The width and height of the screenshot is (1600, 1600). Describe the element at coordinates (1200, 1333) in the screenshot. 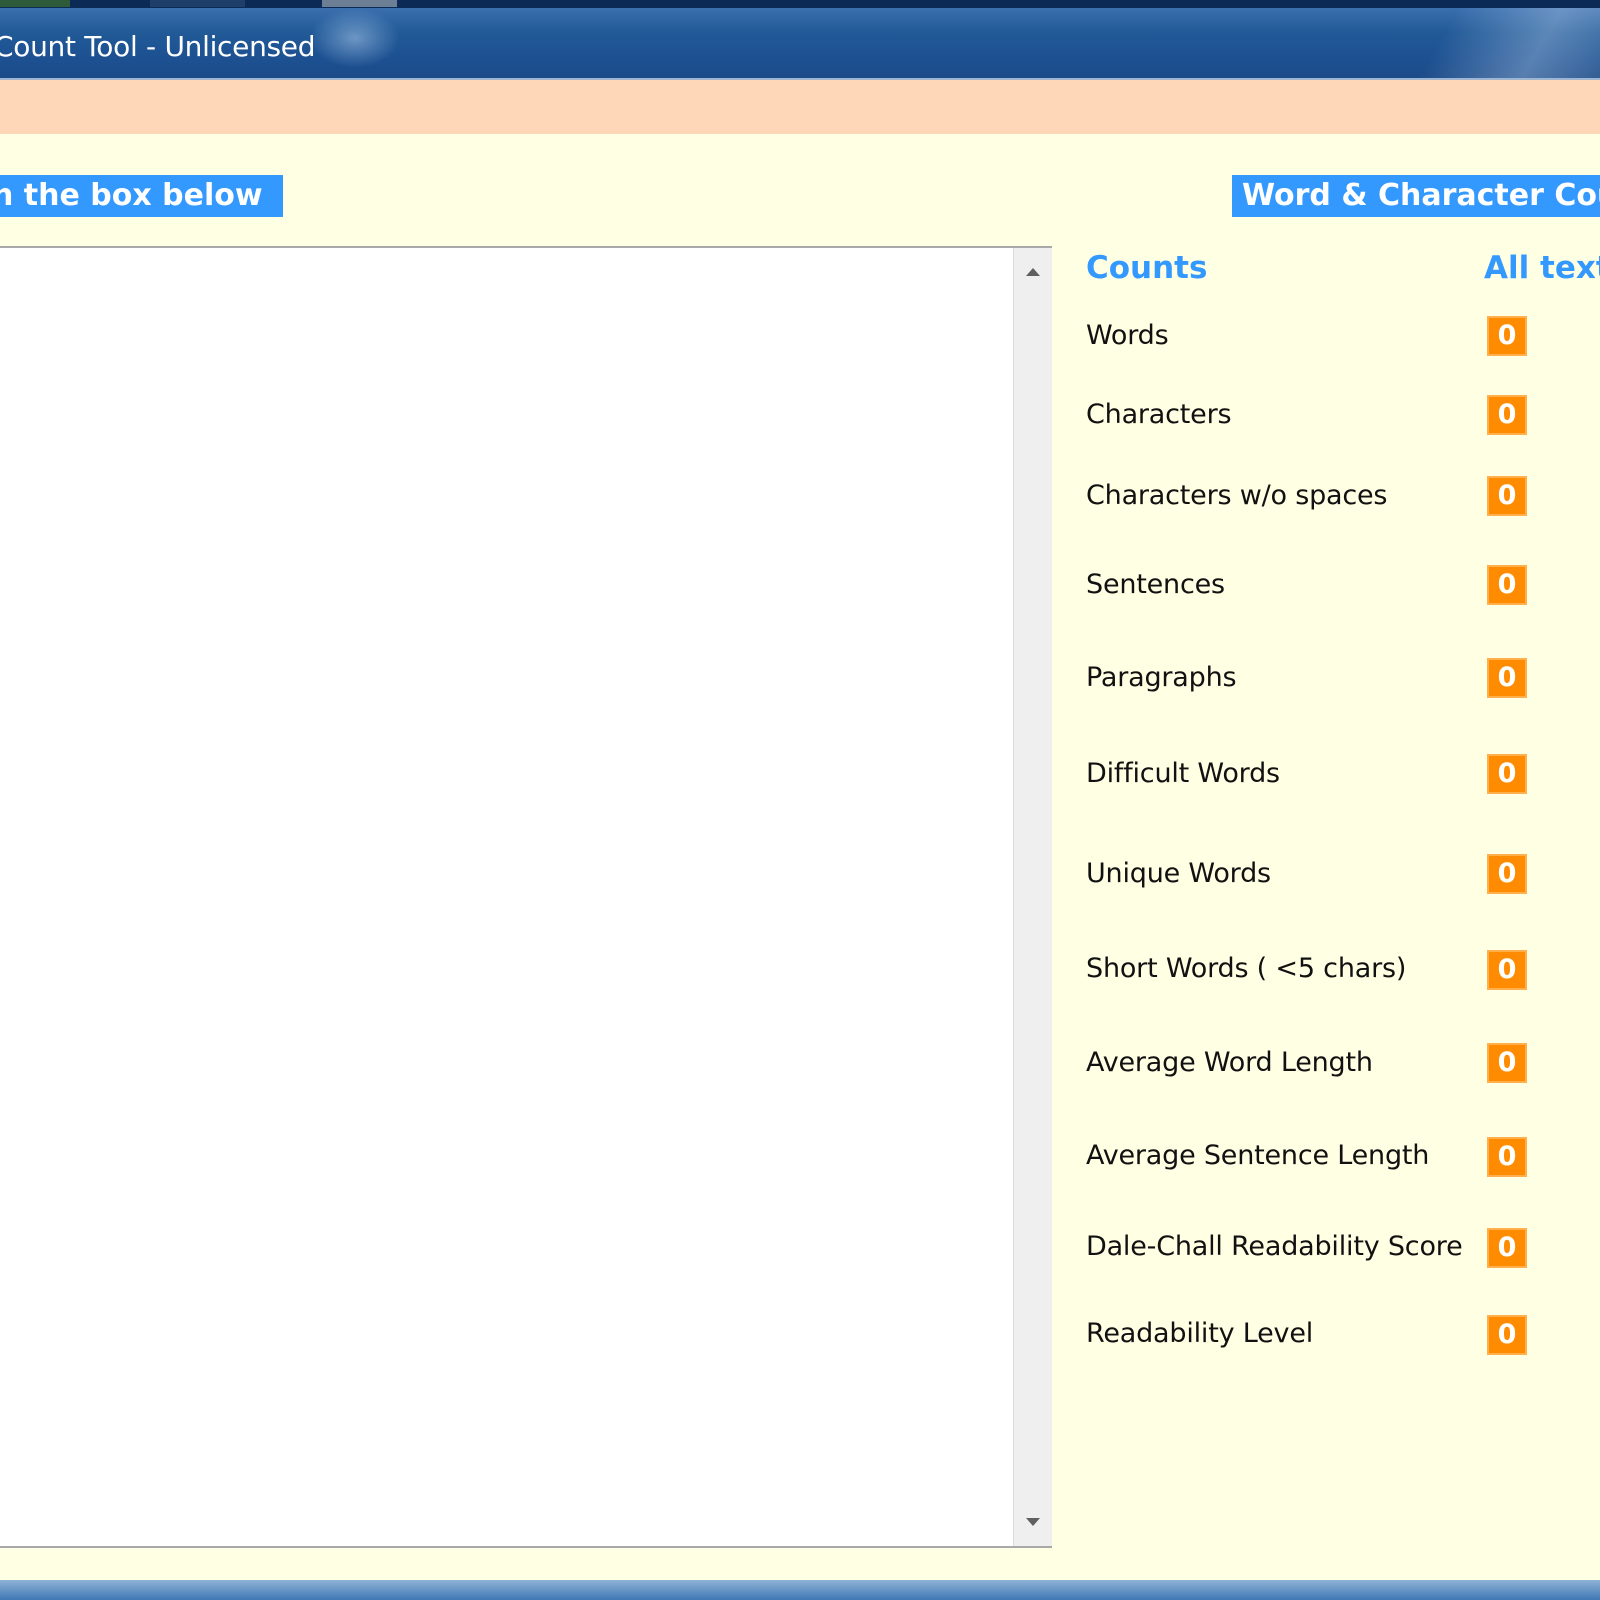

I see `count-row-label: Readability Level` at that location.